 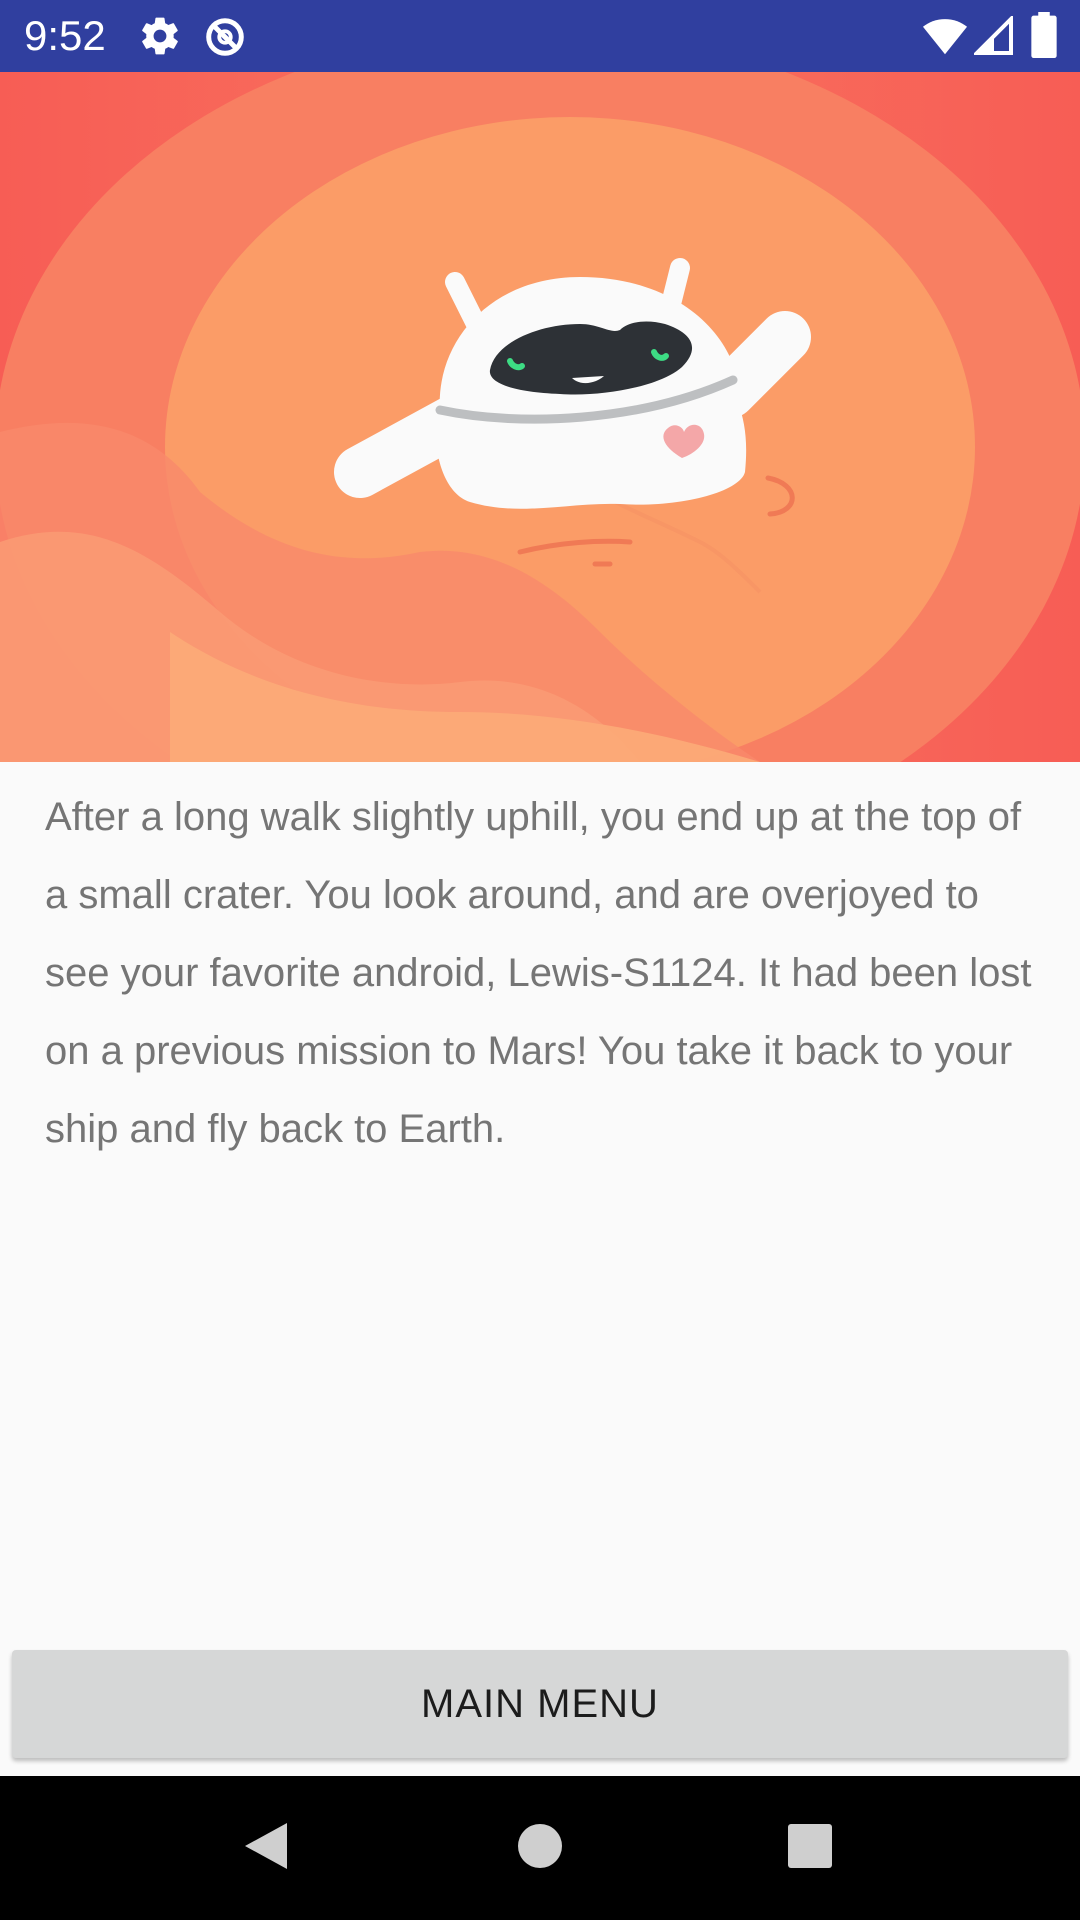 I want to click on signal-icon, so click(x=993, y=37).